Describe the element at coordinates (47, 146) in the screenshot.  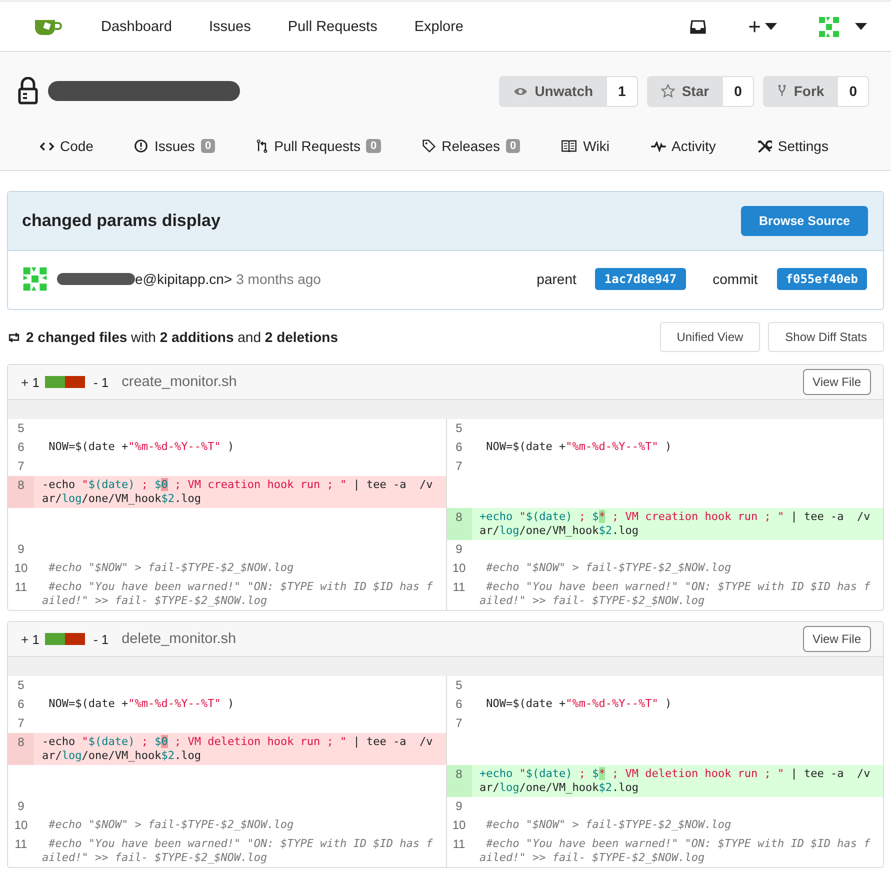
I see `code-icon` at that location.